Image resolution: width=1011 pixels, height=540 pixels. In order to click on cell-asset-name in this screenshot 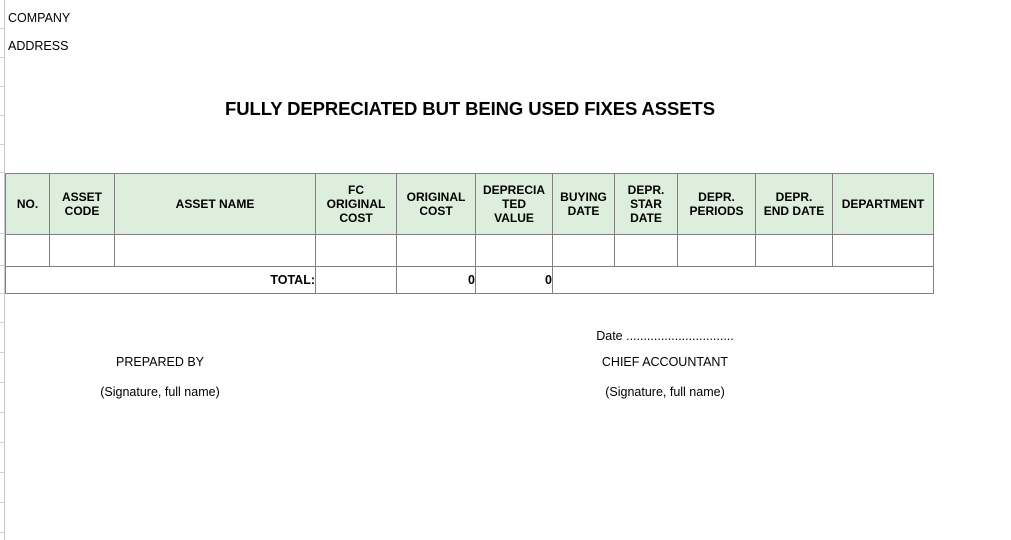, I will do `click(215, 250)`.